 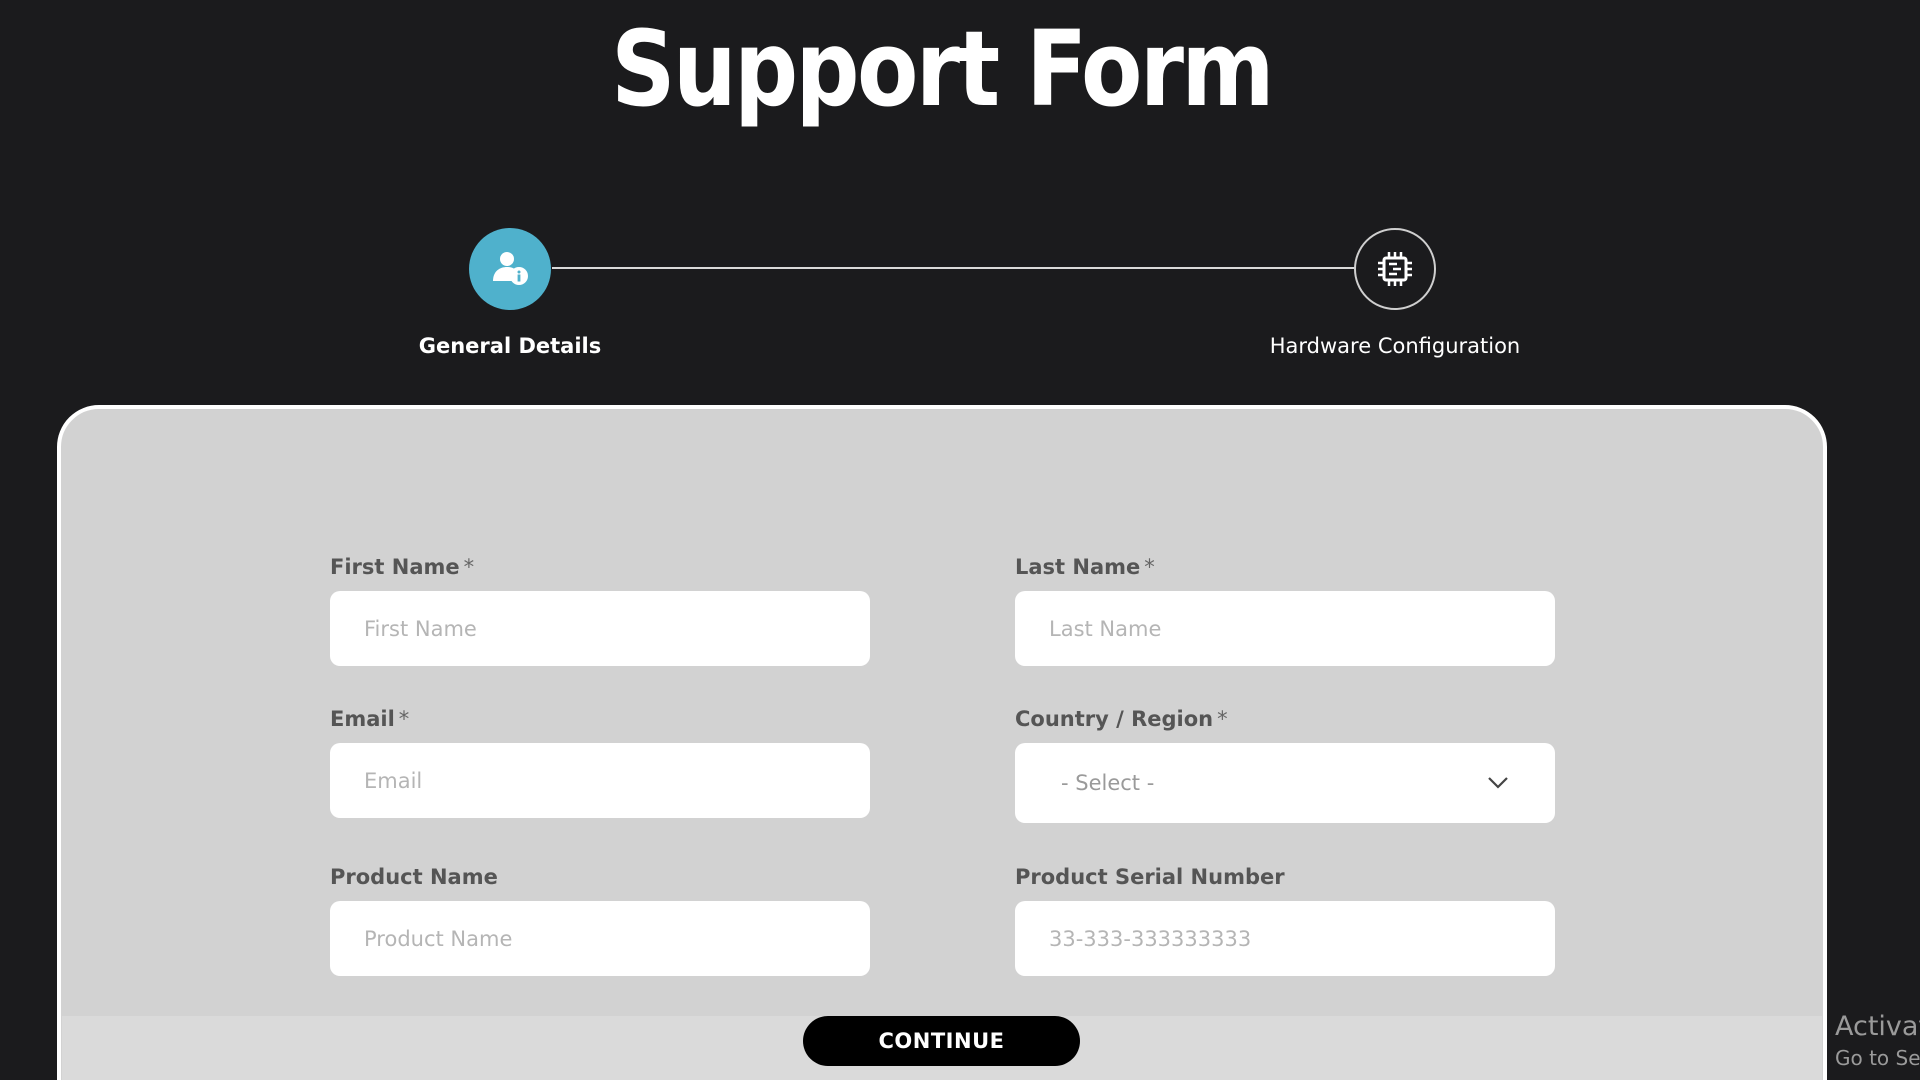 I want to click on step-hardware-configuration, so click(x=1395, y=269).